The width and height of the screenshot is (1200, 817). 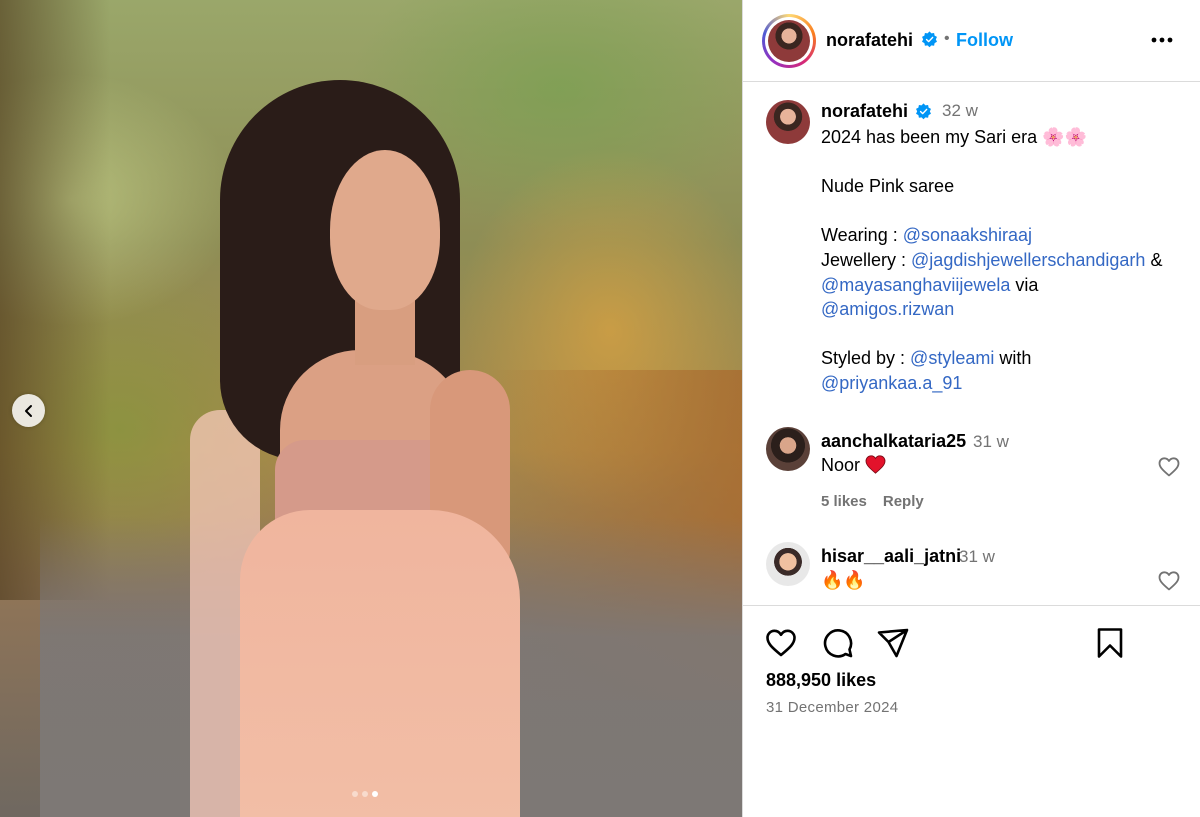 I want to click on comment-text-content: Noor, so click(x=841, y=465).